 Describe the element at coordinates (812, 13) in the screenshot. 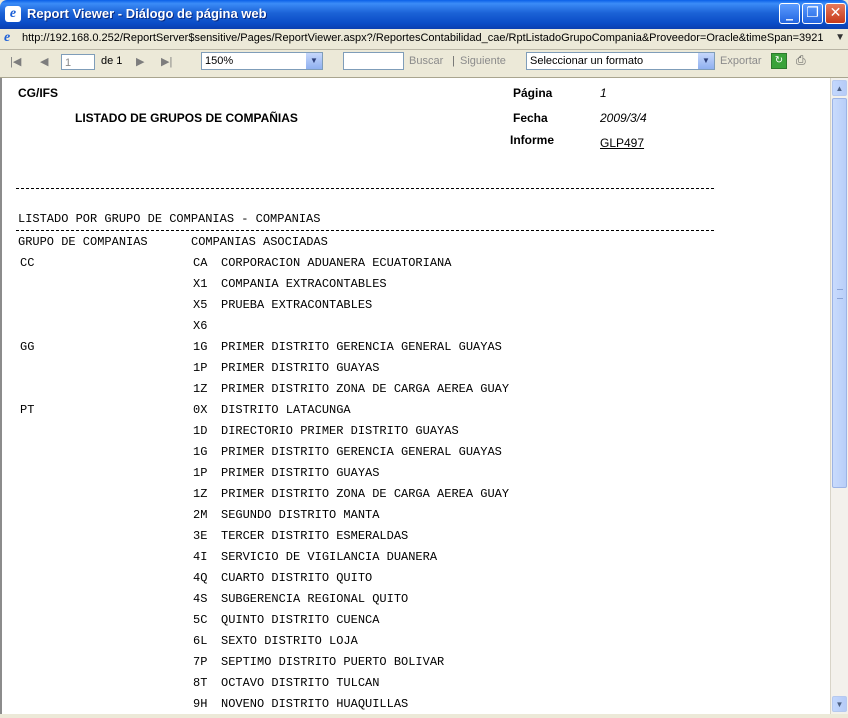

I see `maximize-button: ❐` at that location.